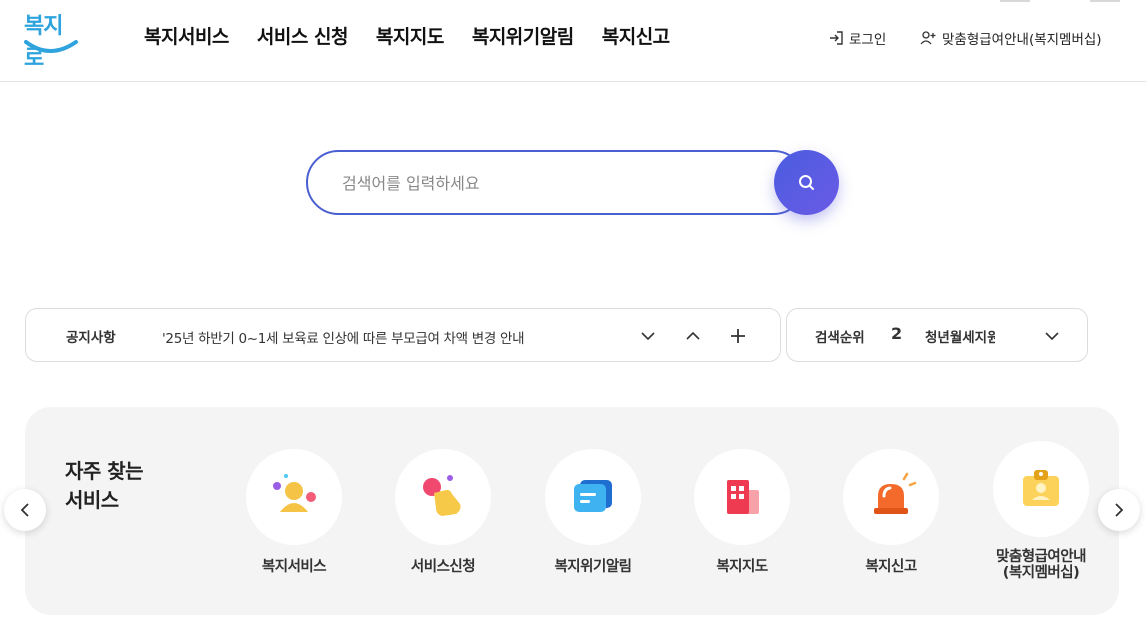 The image size is (1146, 637). I want to click on logo-smile-icon, so click(51, 46).